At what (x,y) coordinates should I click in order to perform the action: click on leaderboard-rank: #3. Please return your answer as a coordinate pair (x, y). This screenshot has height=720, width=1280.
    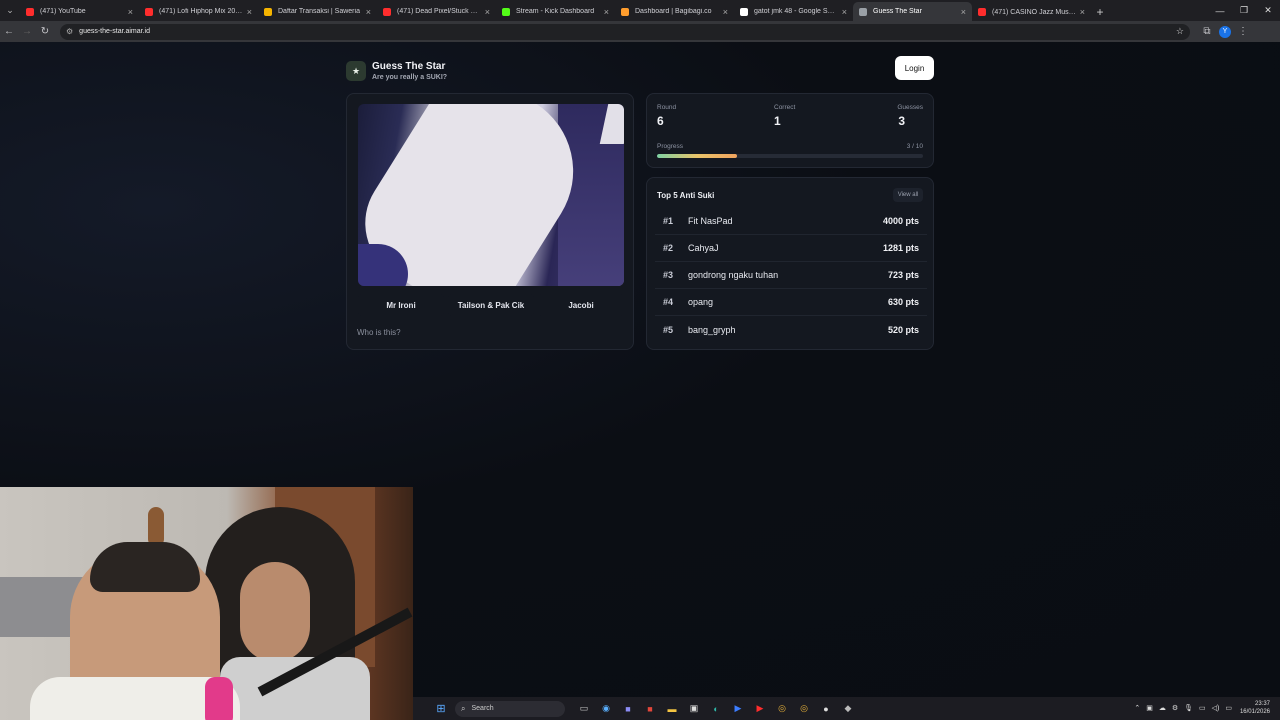
    Looking at the image, I should click on (668, 275).